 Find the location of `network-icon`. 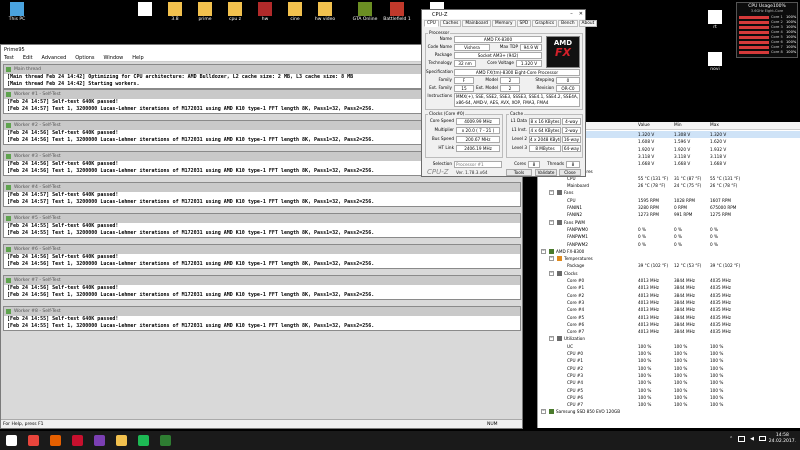

network-icon is located at coordinates (742, 439).